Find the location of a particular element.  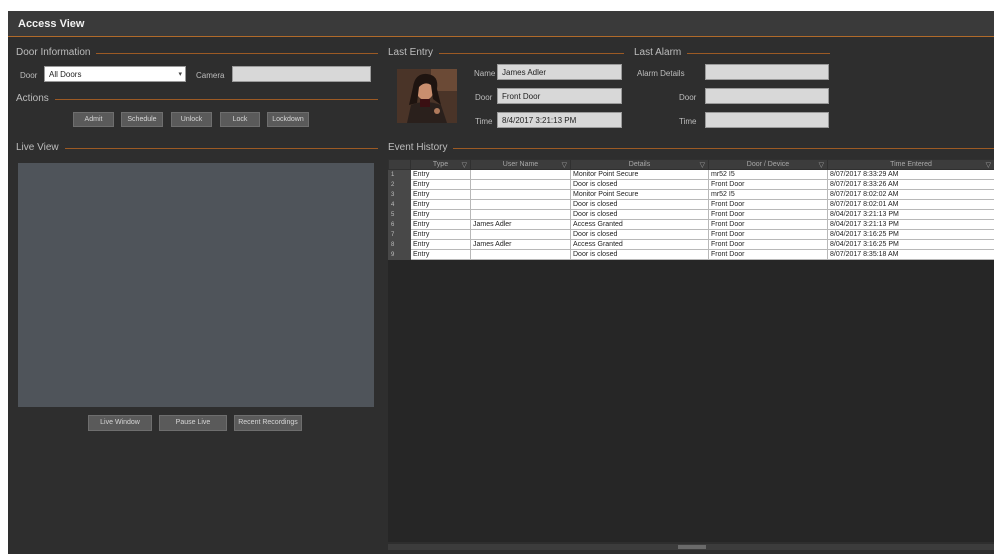

row-number: 9 is located at coordinates (399, 254).